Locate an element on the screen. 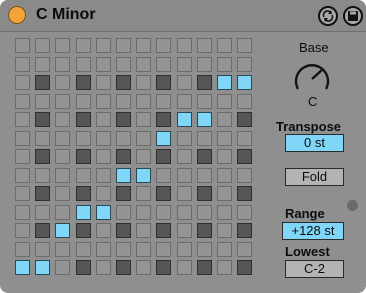 The width and height of the screenshot is (366, 293). power-icon is located at coordinates (17, 15).